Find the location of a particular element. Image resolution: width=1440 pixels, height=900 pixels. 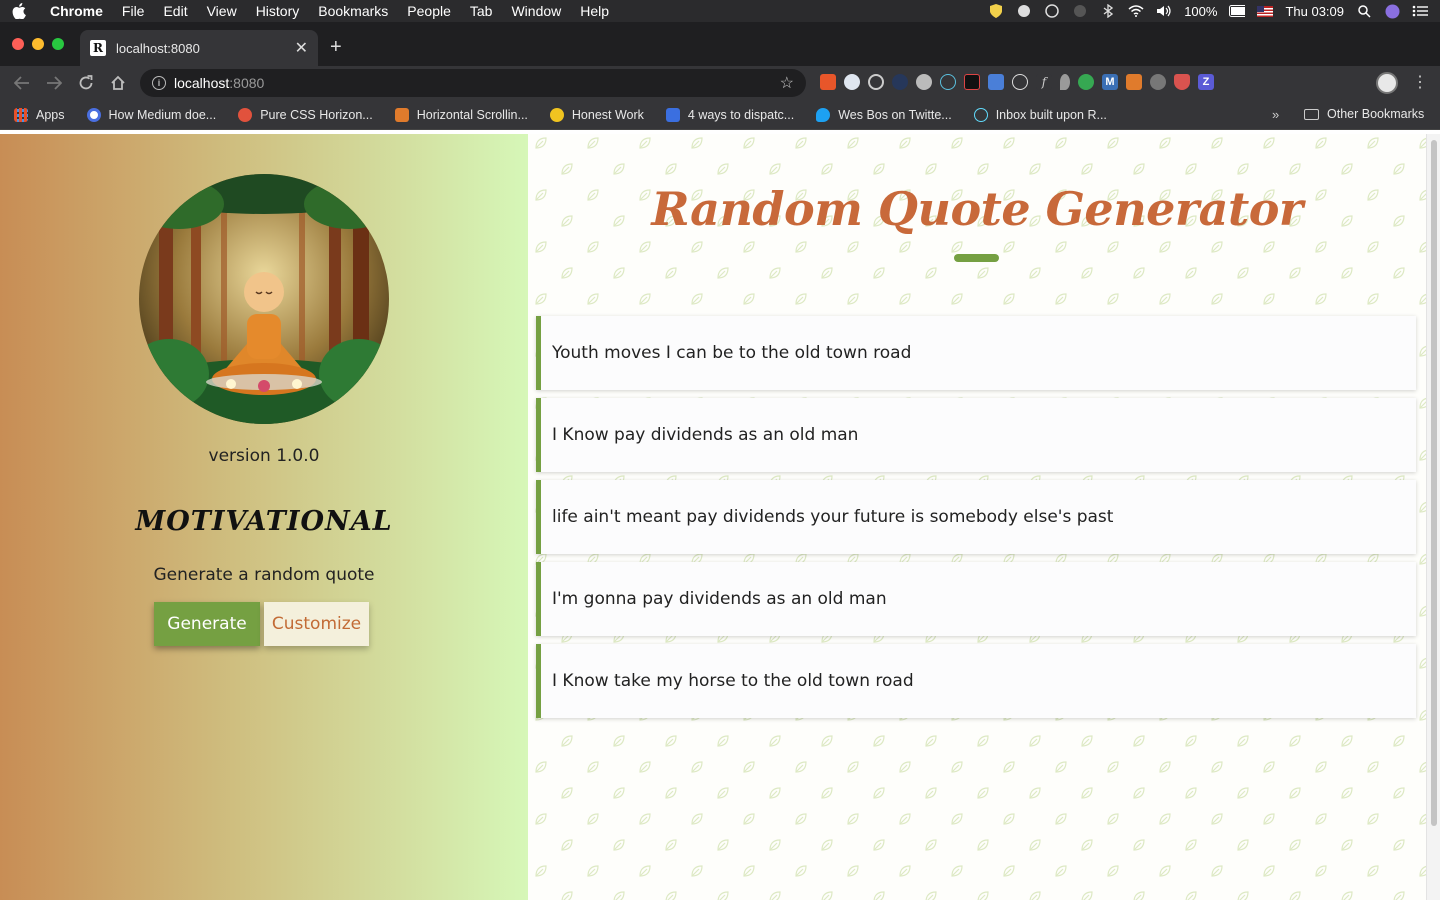

chrome-menu-icon: ⋮ is located at coordinates (1420, 82).